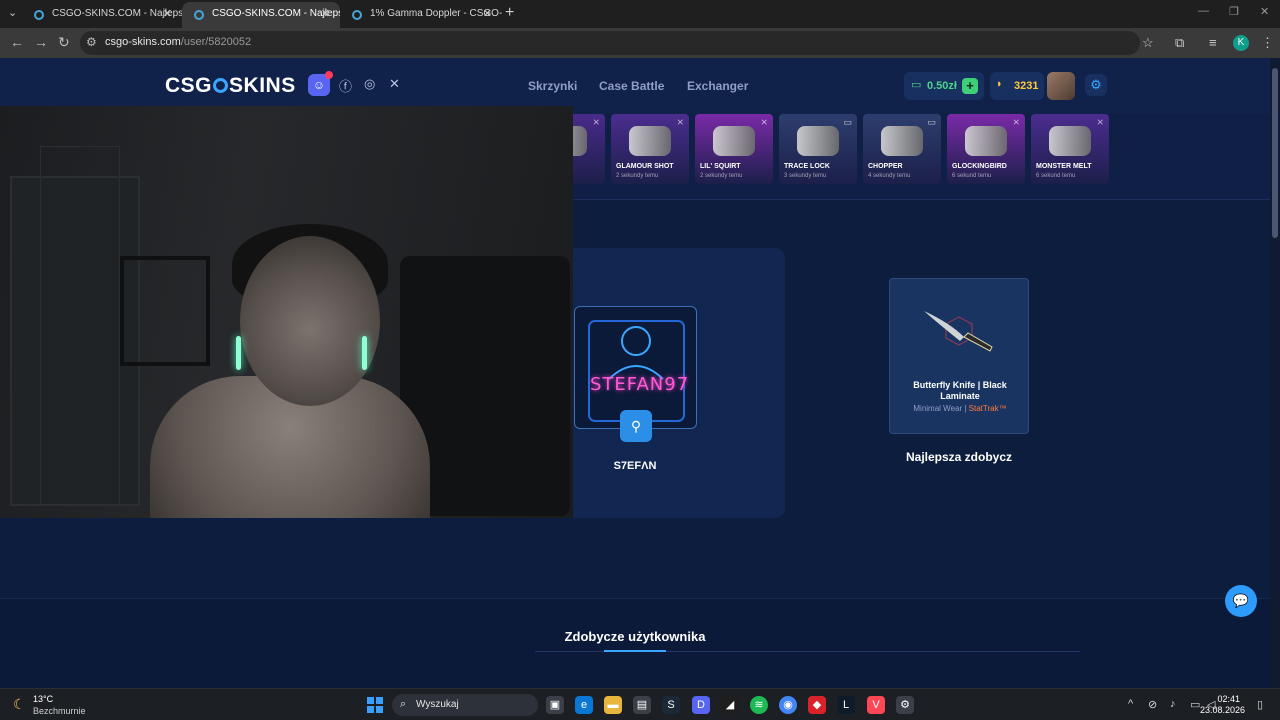 Image resolution: width=1280 pixels, height=720 pixels. What do you see at coordinates (1213, 42) in the screenshot?
I see `media-controls-icon: ≡` at bounding box center [1213, 42].